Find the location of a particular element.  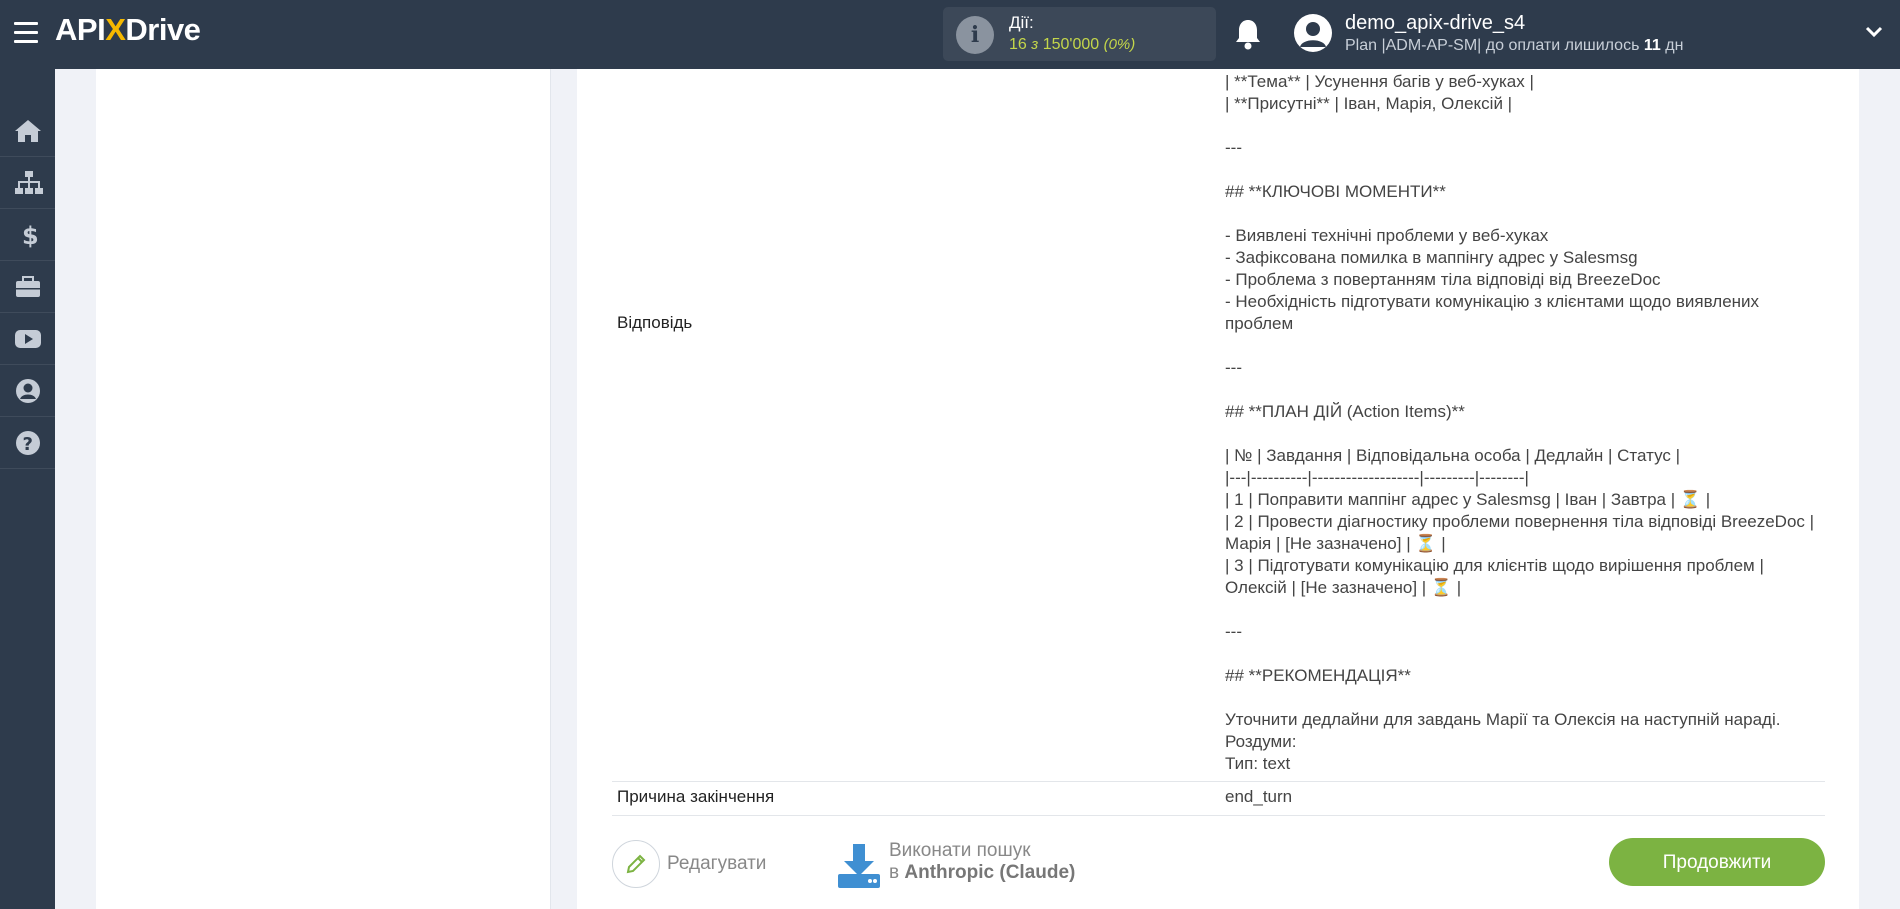

home-icon is located at coordinates (28, 131).